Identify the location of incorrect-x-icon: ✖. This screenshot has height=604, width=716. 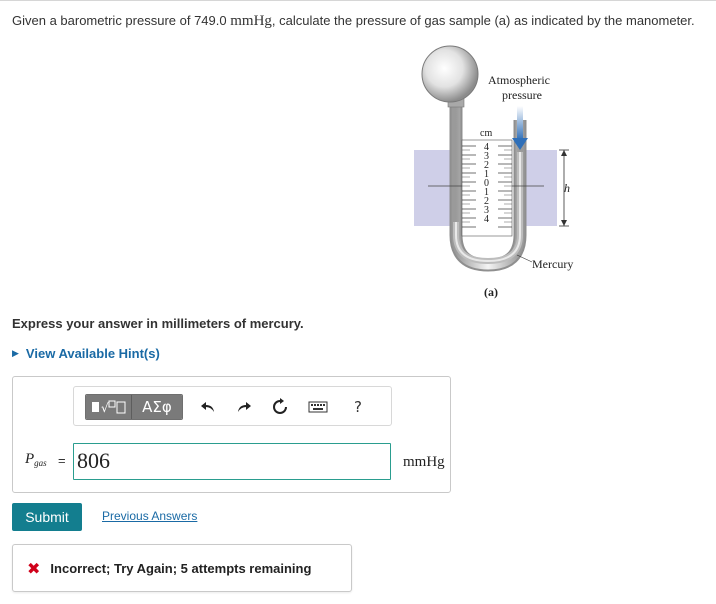
(34, 568).